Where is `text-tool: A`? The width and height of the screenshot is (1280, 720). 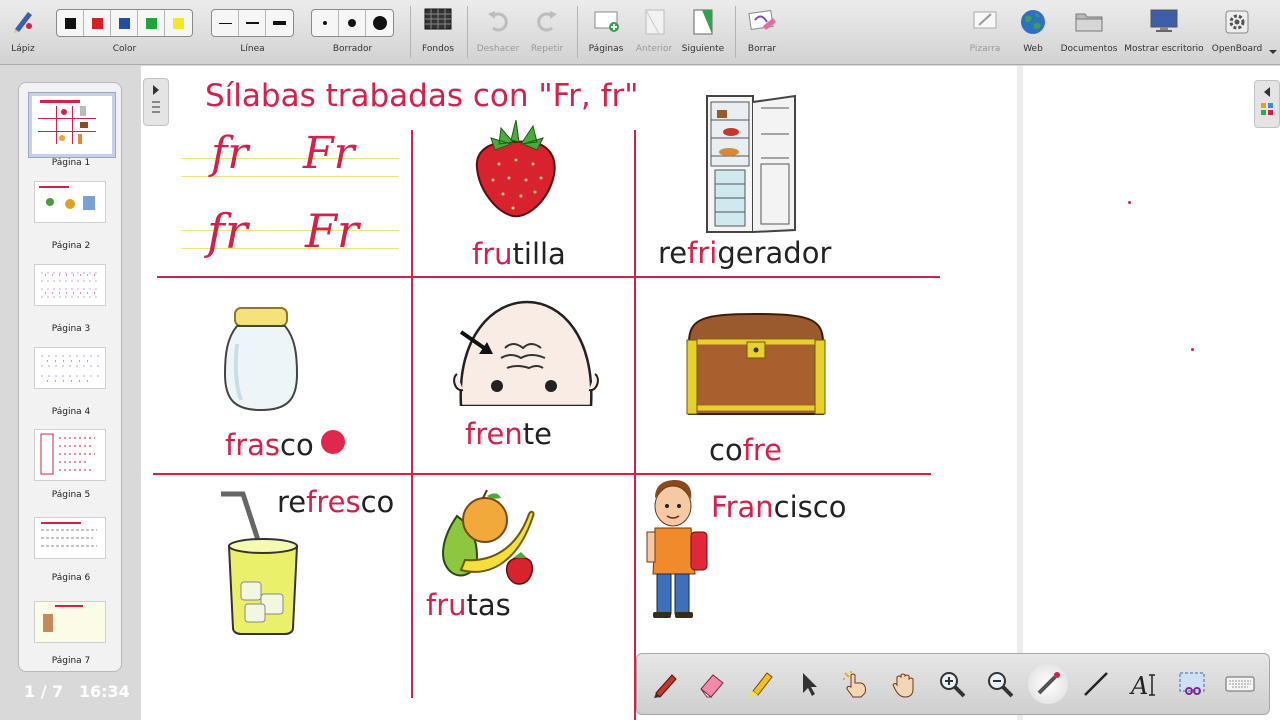 text-tool: A is located at coordinates (1144, 684).